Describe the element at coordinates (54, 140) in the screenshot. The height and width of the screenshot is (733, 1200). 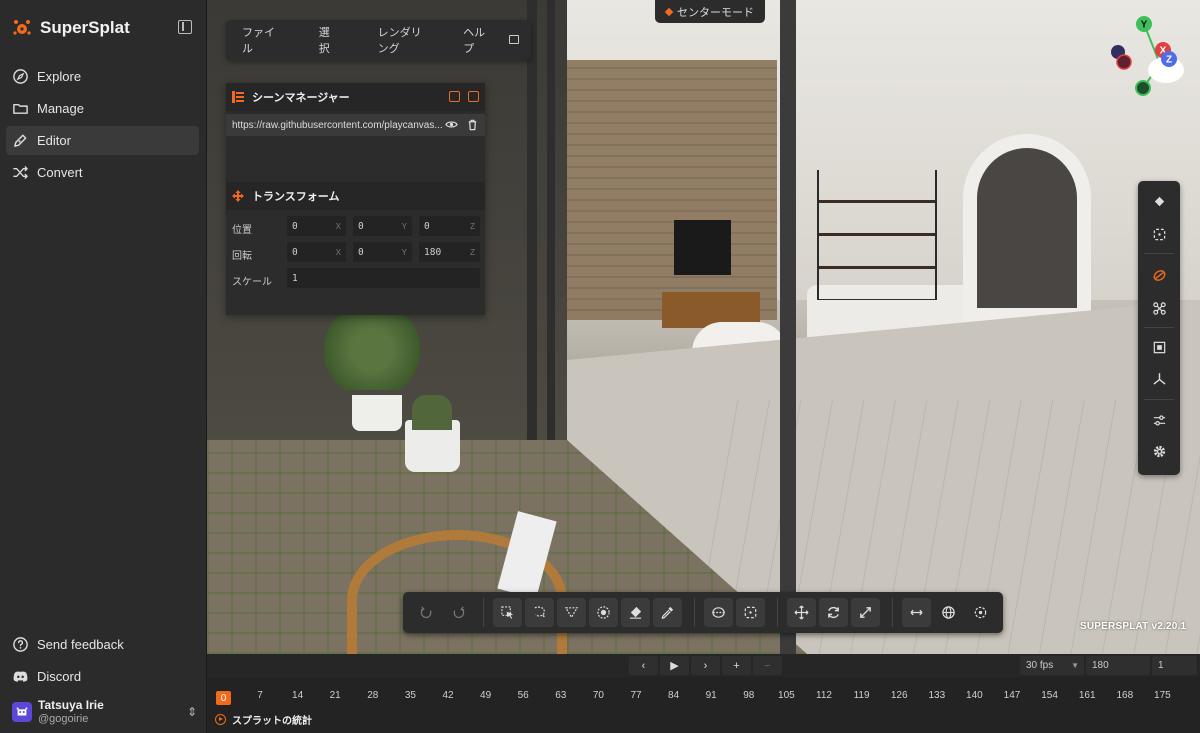
I see `sidebar-item-label: Editor` at that location.